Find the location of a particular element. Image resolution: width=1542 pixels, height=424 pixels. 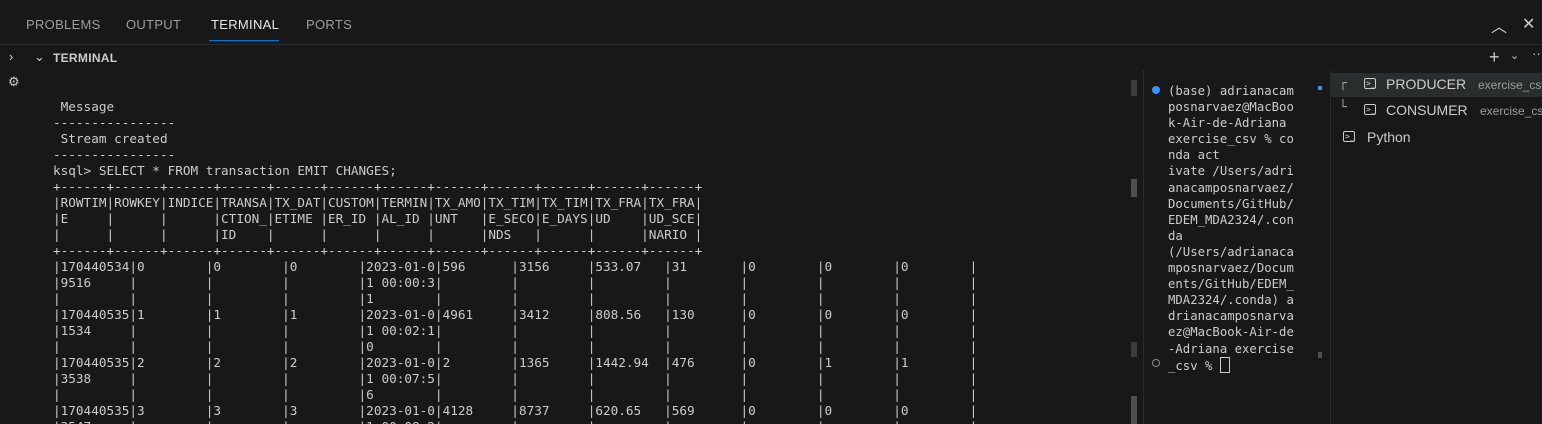

terminal-split-divider is located at coordinates (1143, 247).